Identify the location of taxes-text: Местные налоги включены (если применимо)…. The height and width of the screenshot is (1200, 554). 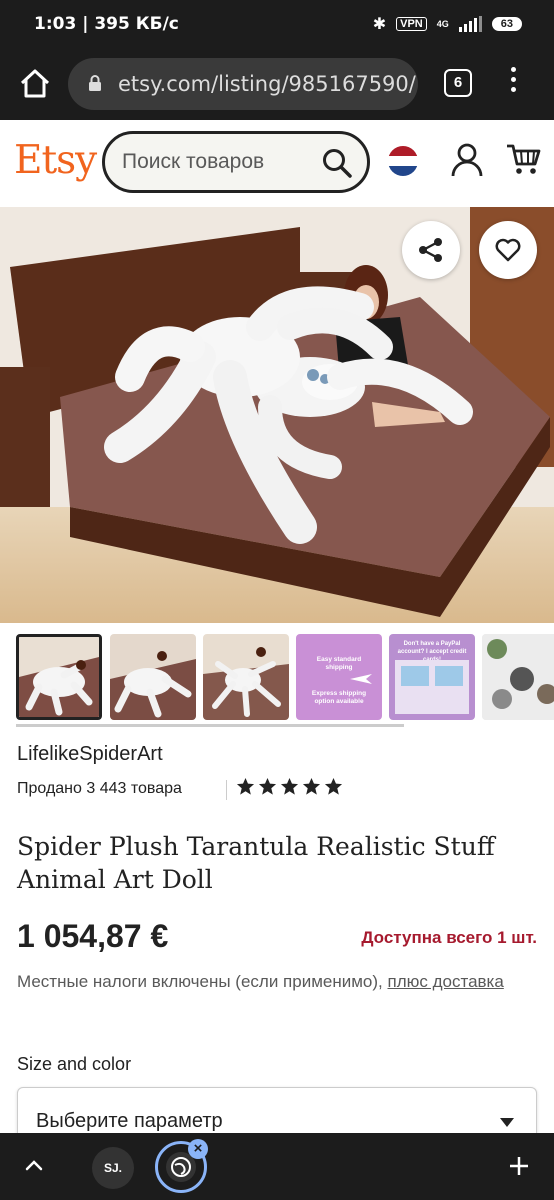
(200, 981).